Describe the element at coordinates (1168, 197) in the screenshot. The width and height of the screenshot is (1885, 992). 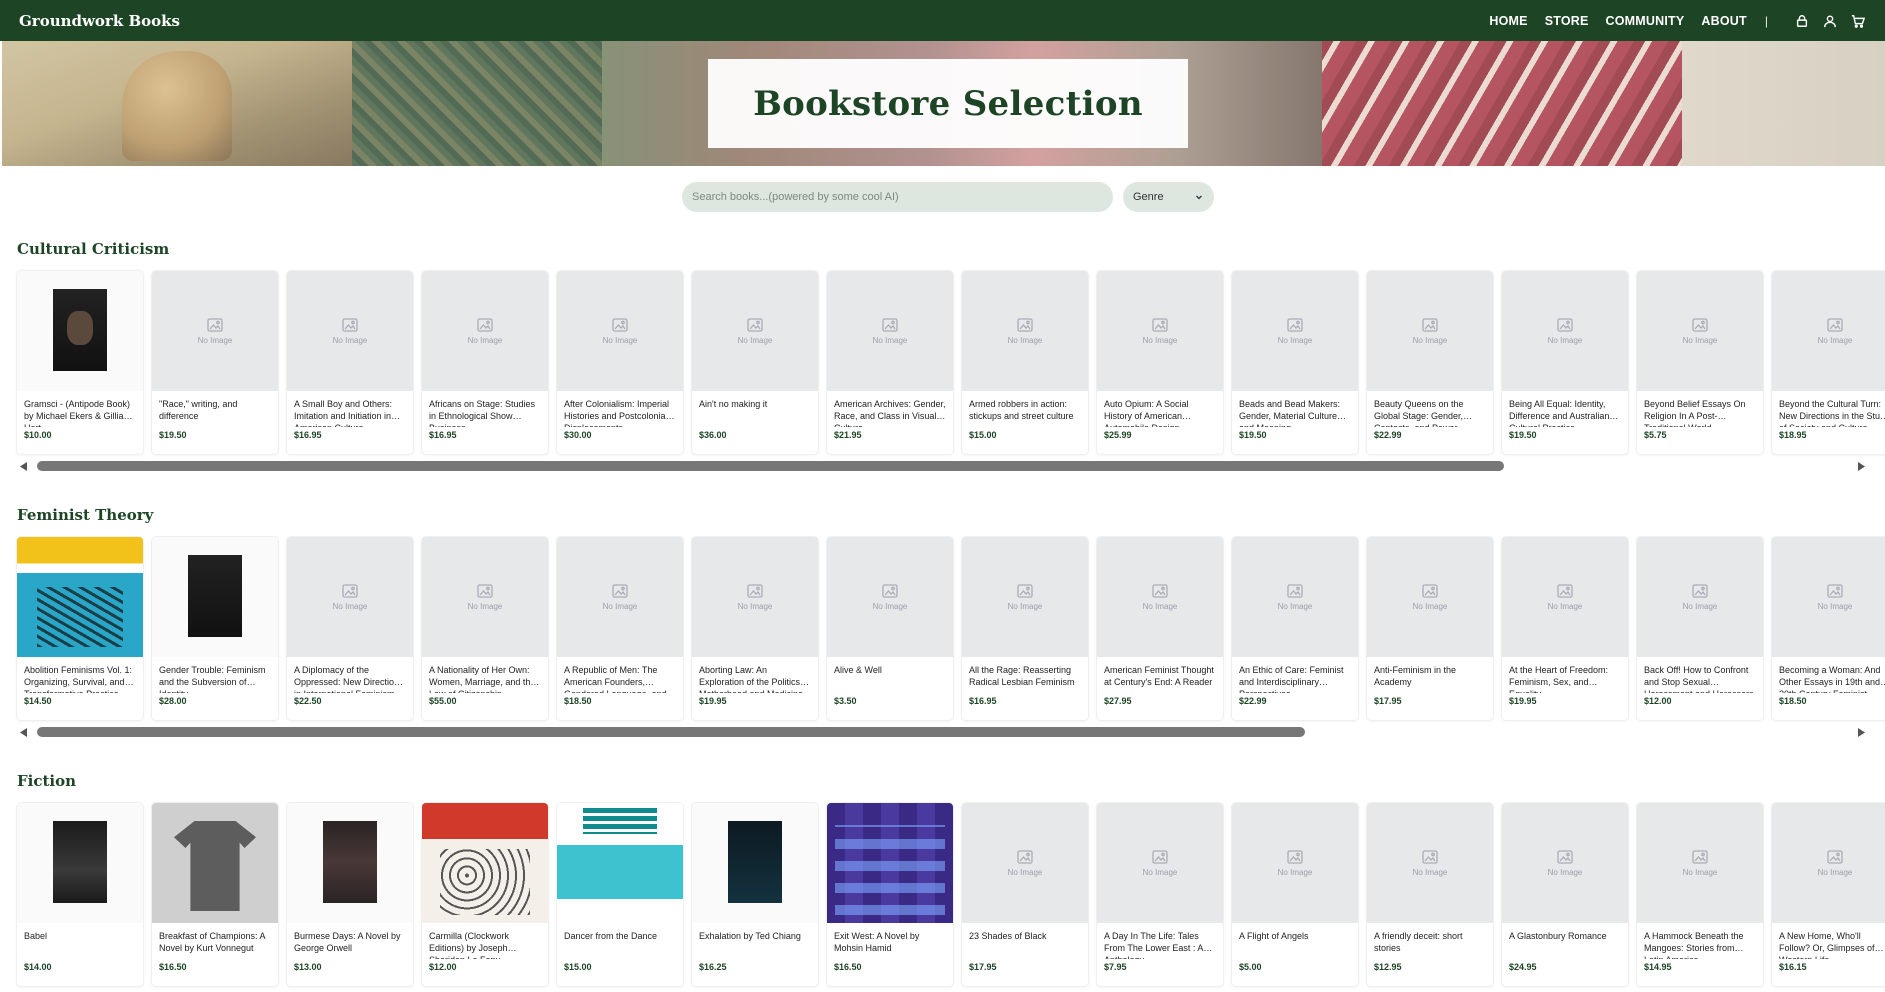
I see `genre-dropdown: Genre` at that location.